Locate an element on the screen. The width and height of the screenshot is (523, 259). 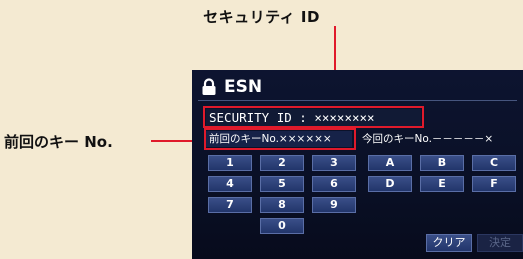
security-id-callout-label: セキュリティ ID is located at coordinates (261, 17).